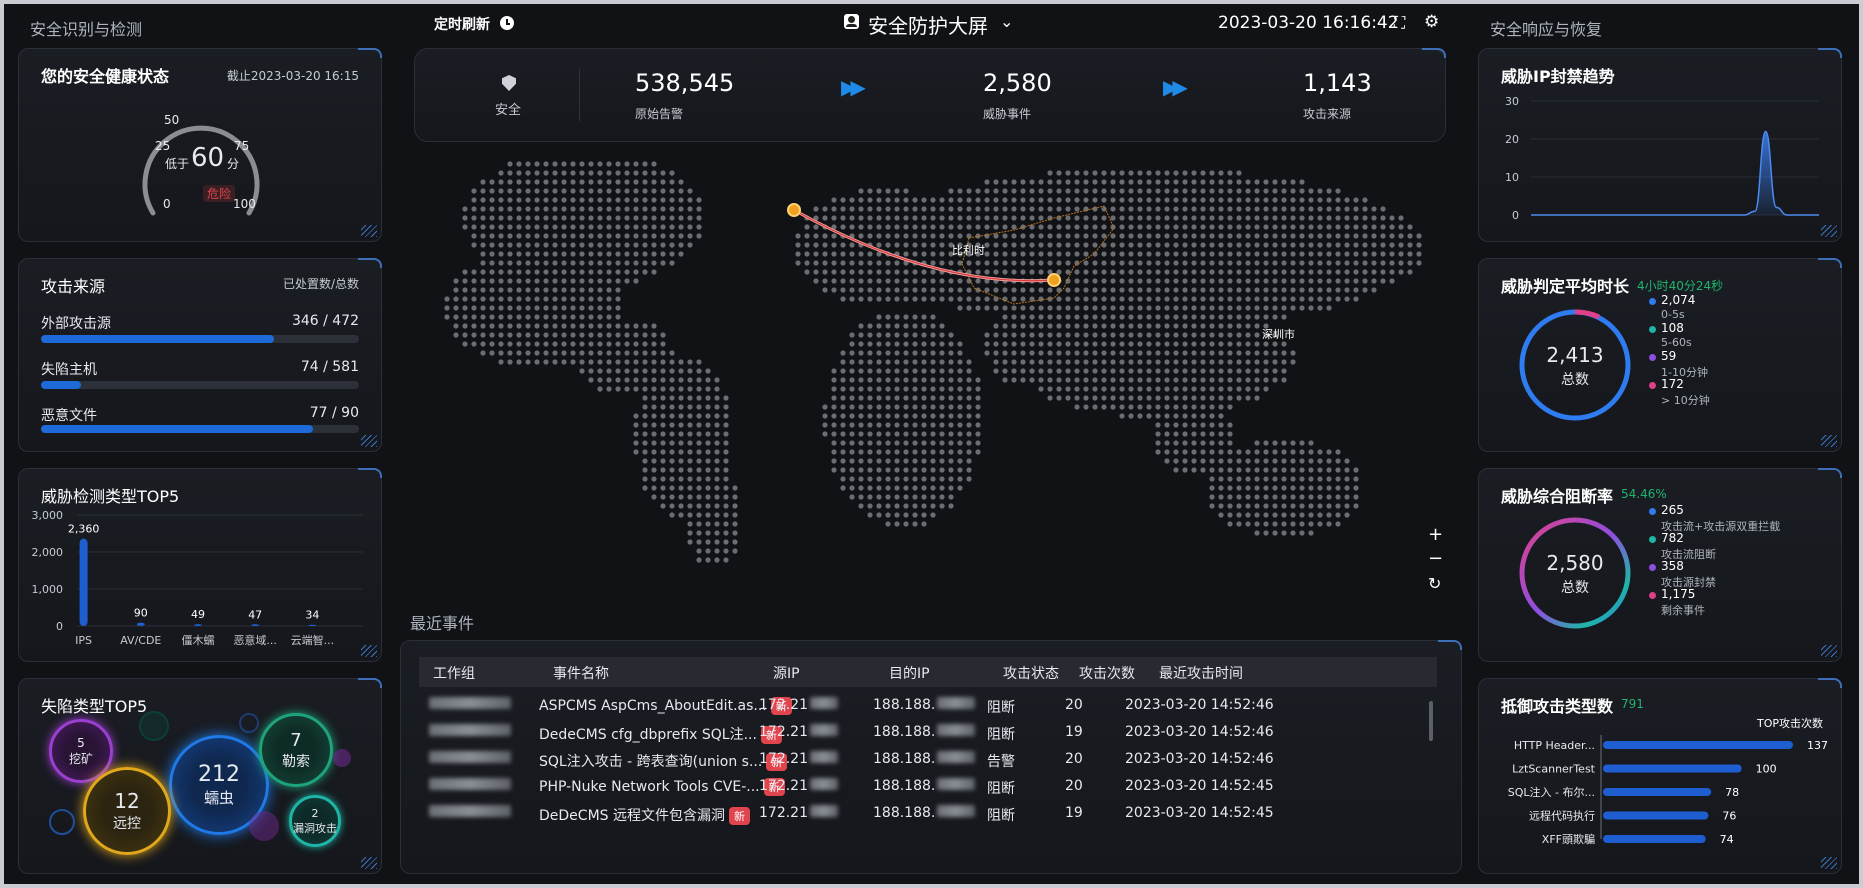 The width and height of the screenshot is (1863, 888). I want to click on series-label: TOP攻击次数, so click(1789, 723).